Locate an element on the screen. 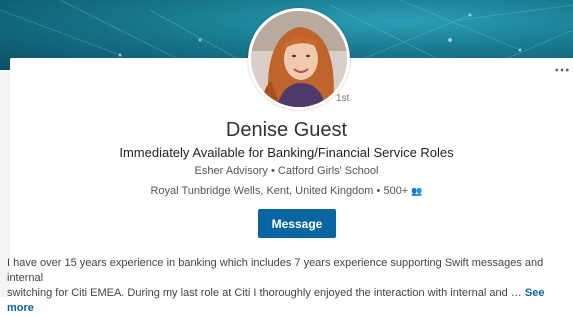 This screenshot has height=316, width=573. profile-name: Denise Guest is located at coordinates (286, 130).